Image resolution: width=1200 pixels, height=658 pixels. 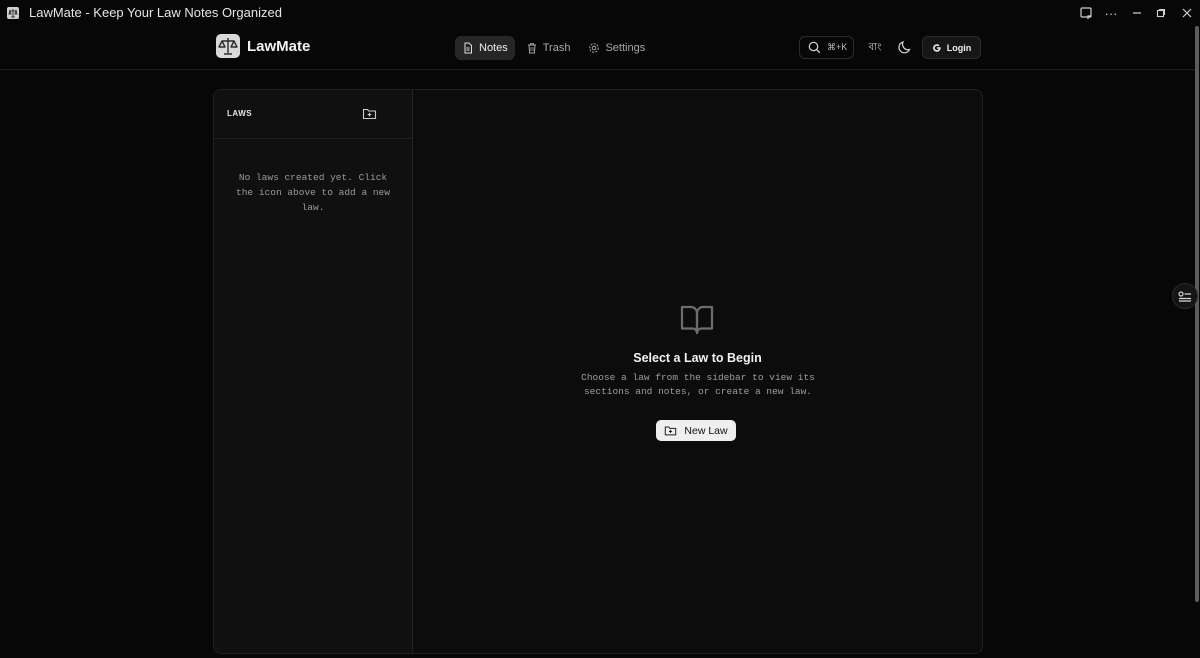 What do you see at coordinates (875, 48) in the screenshot?
I see `language-toggle: বাং` at bounding box center [875, 48].